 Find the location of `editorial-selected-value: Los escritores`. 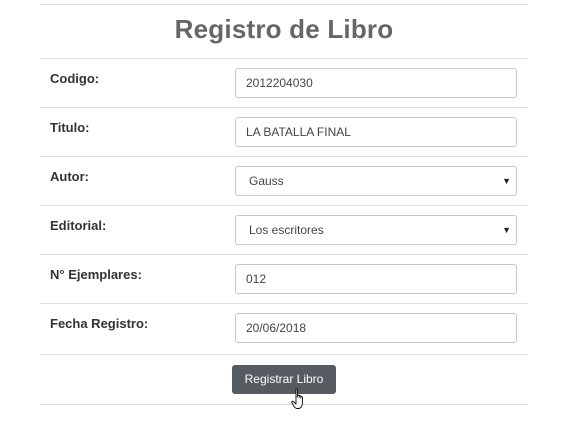

editorial-selected-value: Los escritores is located at coordinates (286, 230).